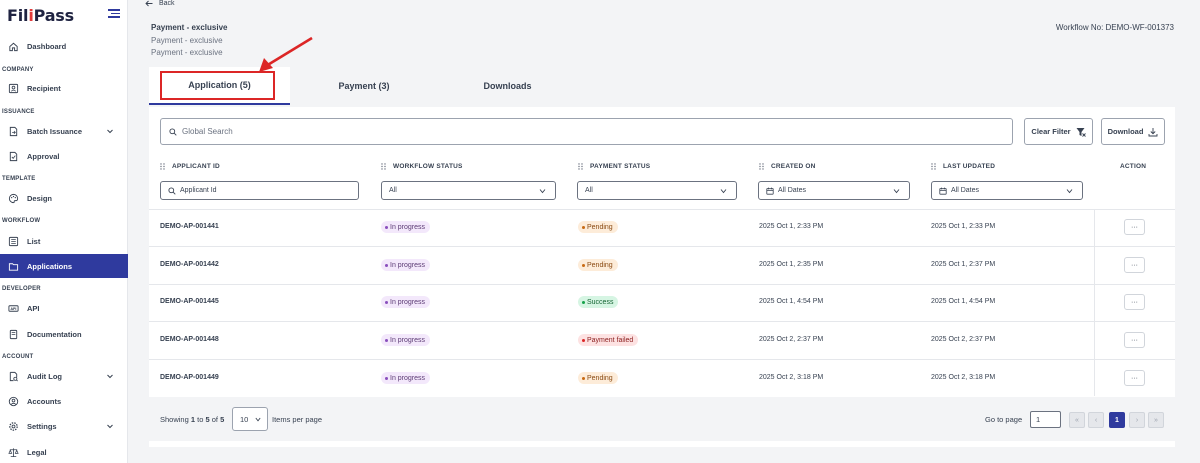  Describe the element at coordinates (64, 156) in the screenshot. I see `sidebar-item-approval: Approval` at that location.